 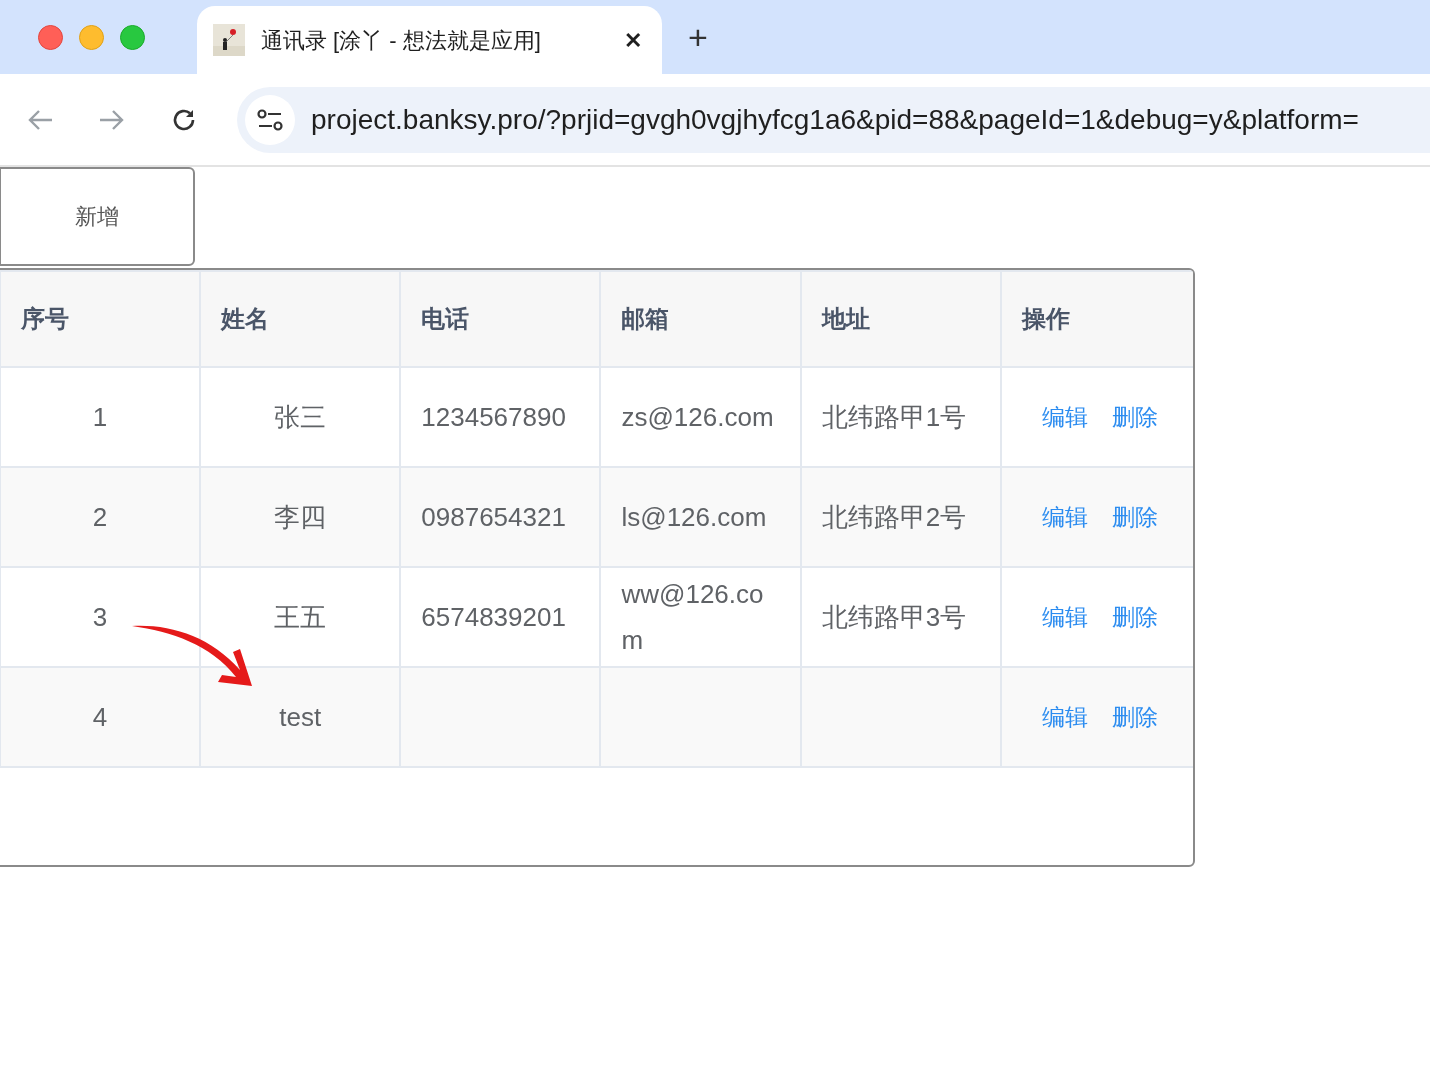 I want to click on table-cell-text: zs@126.com, so click(x=697, y=417).